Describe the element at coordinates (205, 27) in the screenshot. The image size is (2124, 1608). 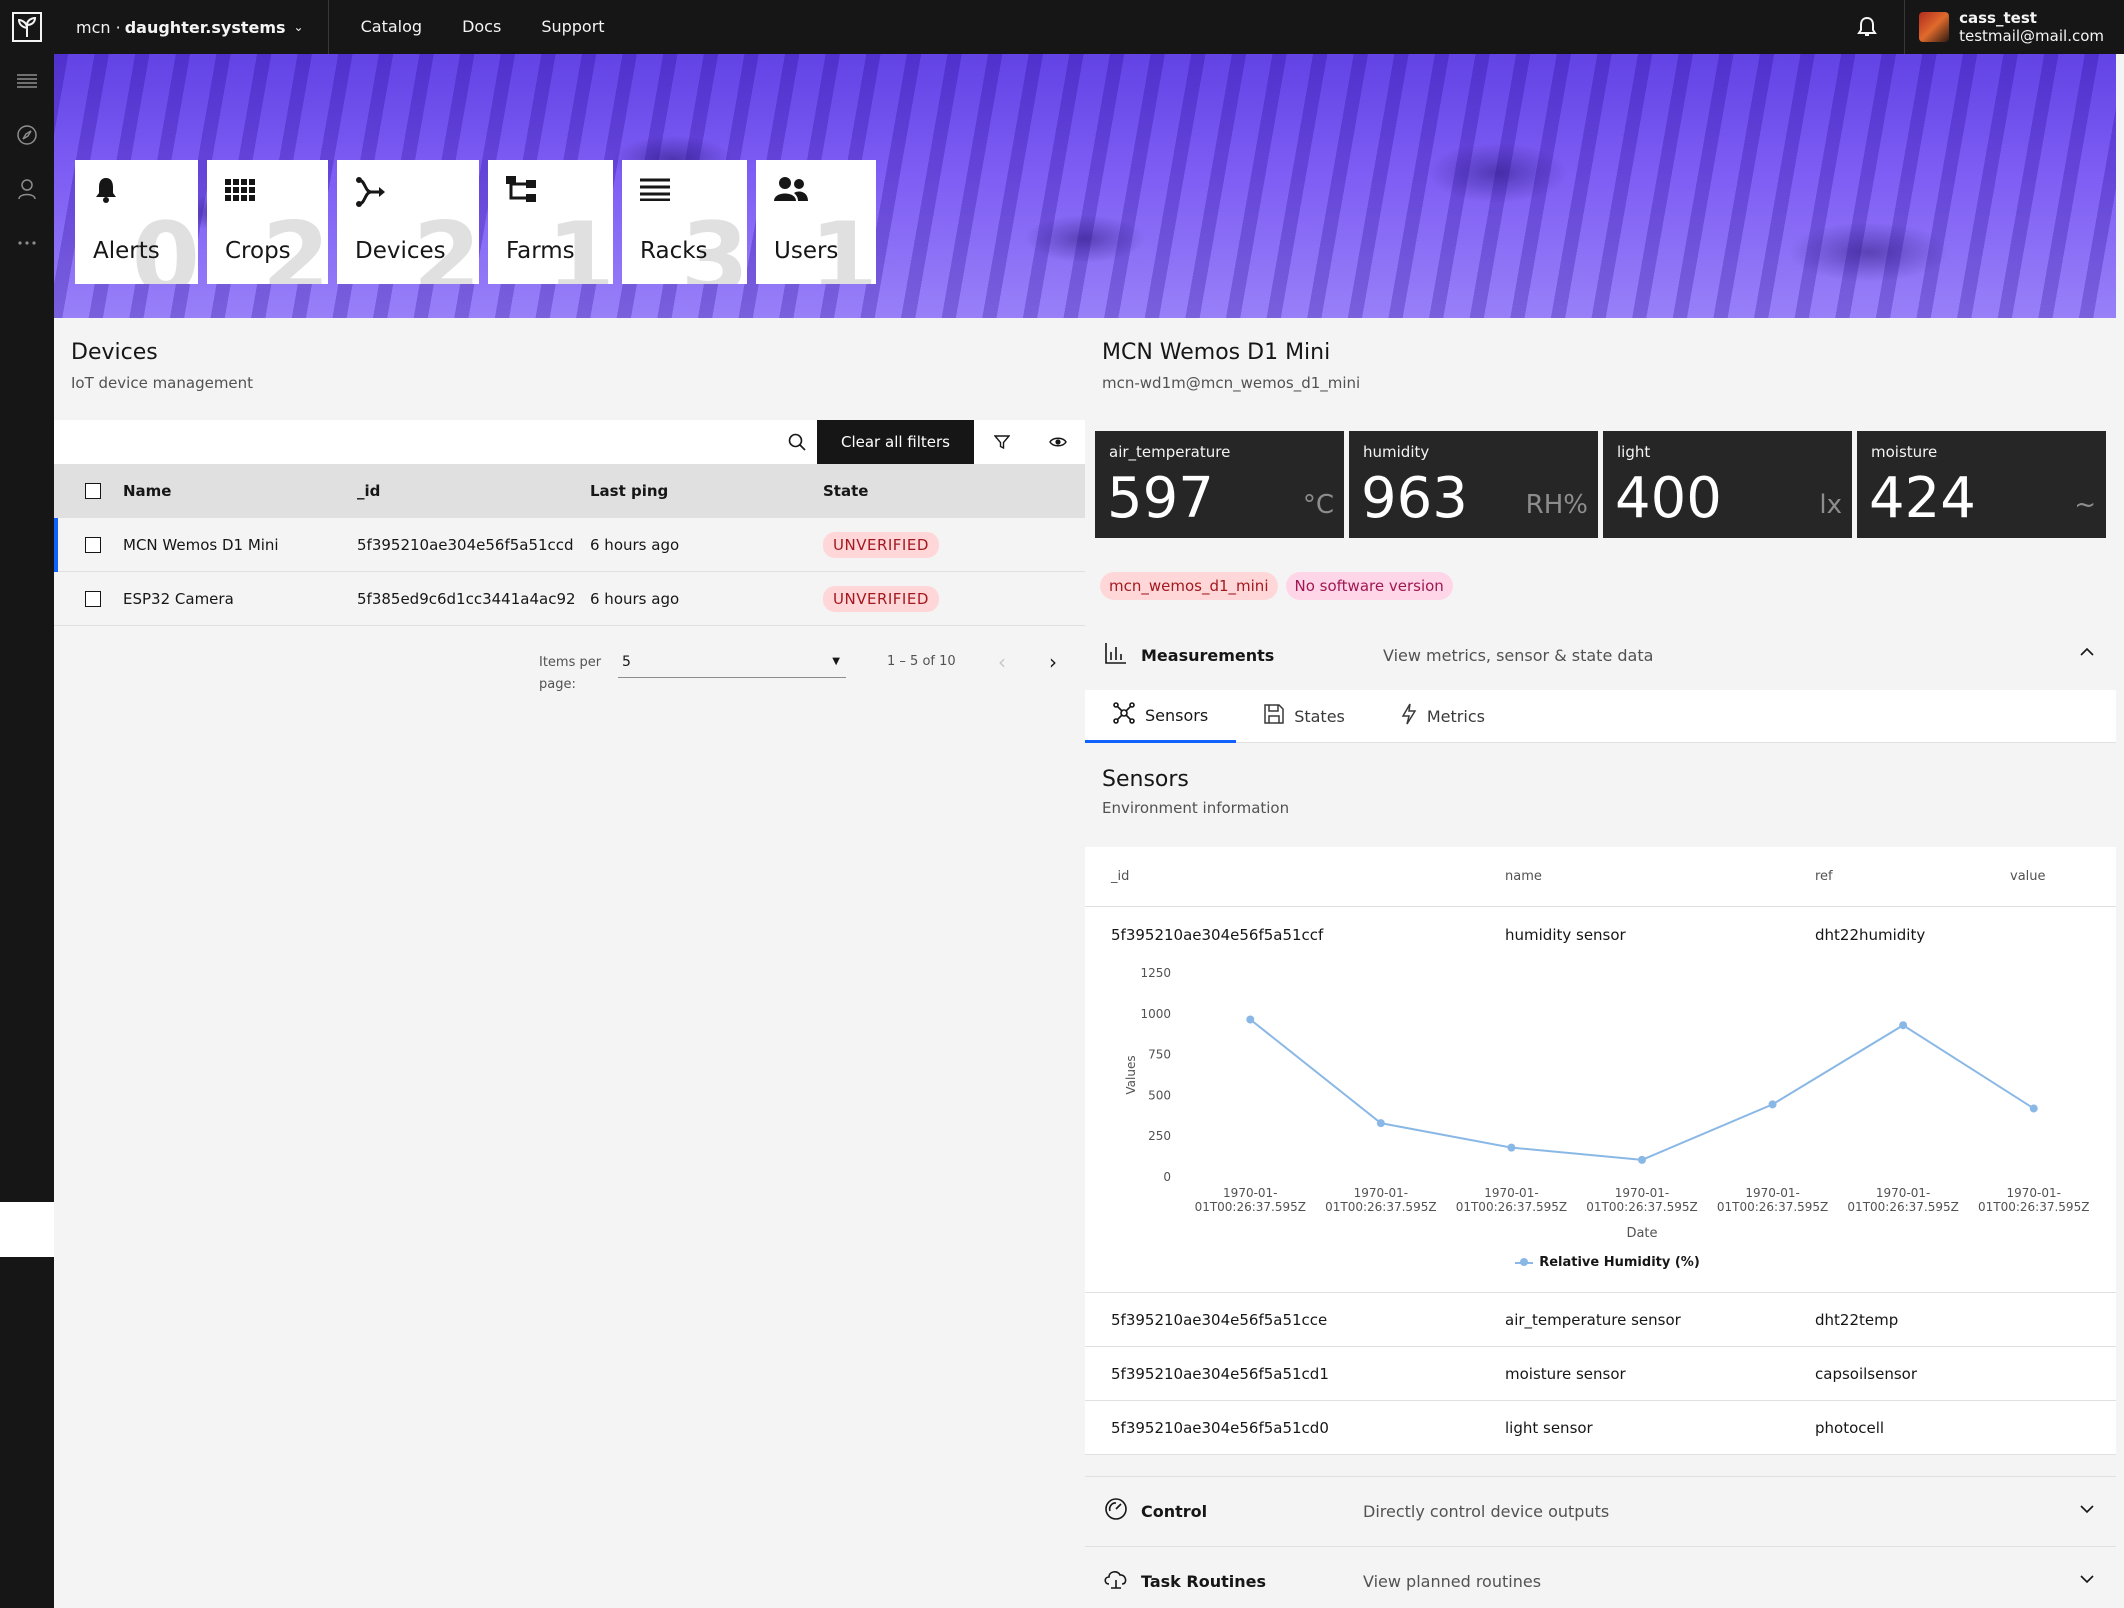
I see `org-name: daughter.systems` at that location.